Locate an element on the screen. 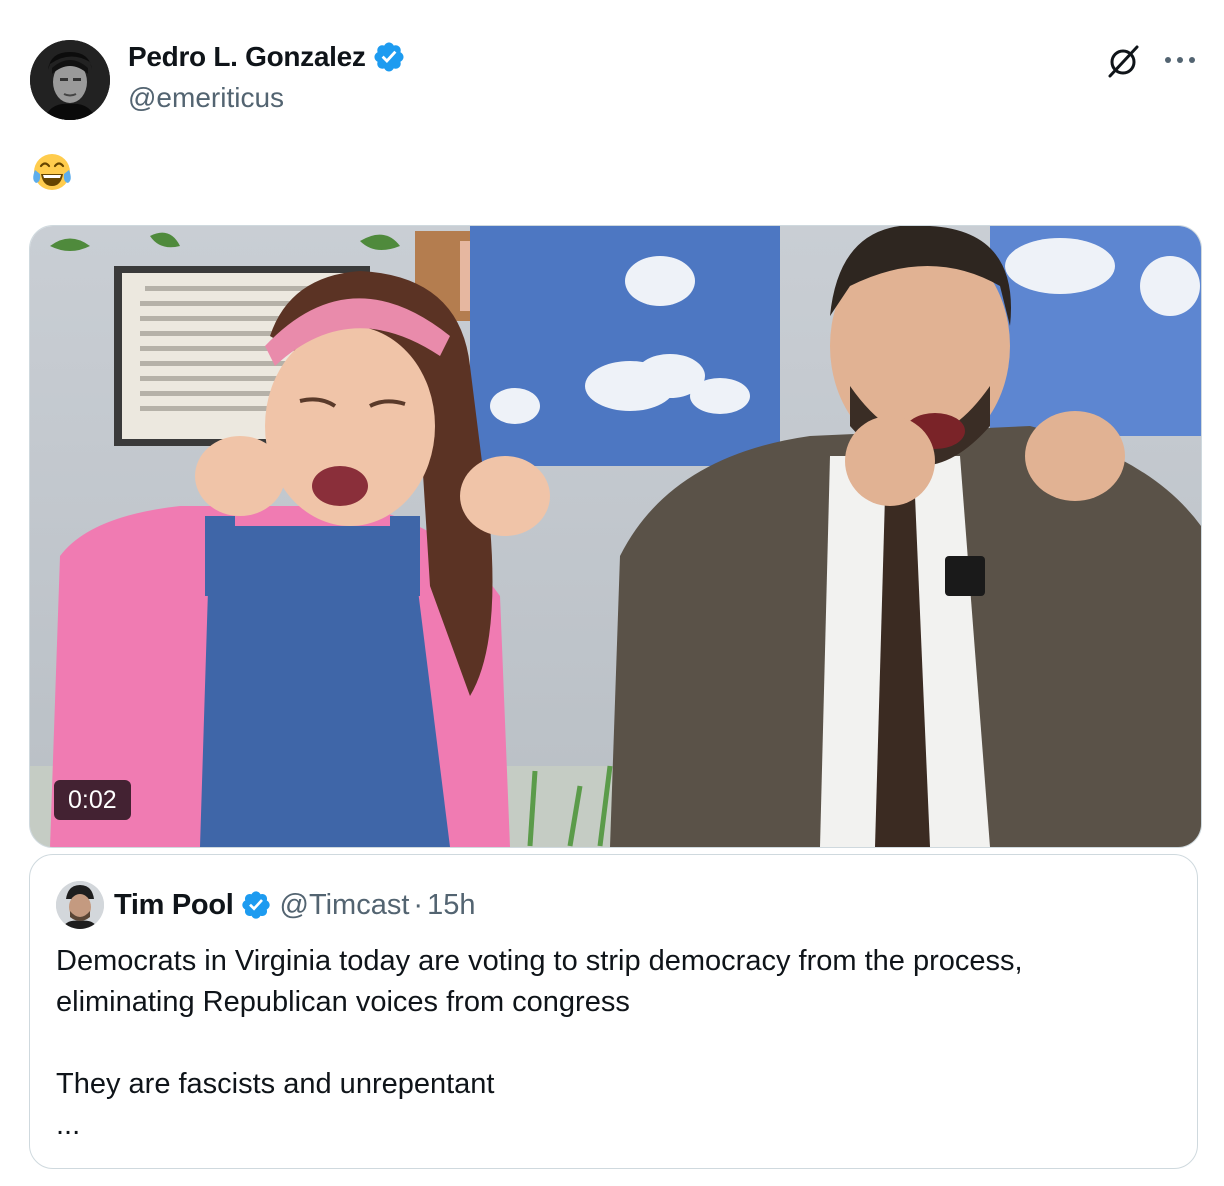  quoted-author-name: Tim Pool is located at coordinates (174, 905).